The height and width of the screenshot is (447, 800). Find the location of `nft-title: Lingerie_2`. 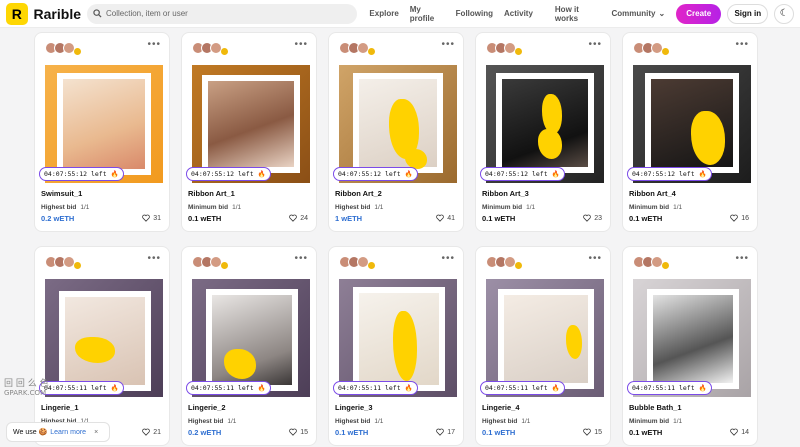

nft-title: Lingerie_2 is located at coordinates (207, 407).